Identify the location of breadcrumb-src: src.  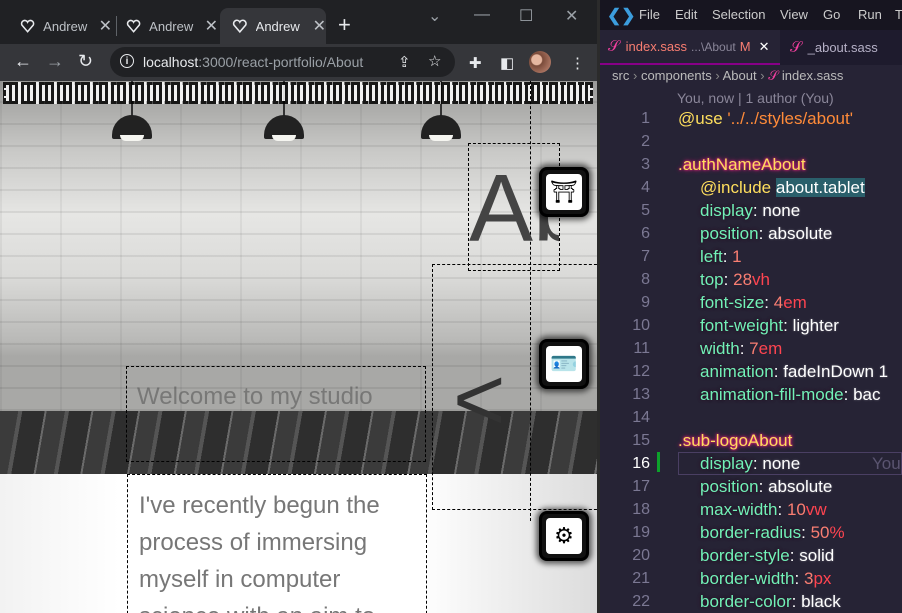
(620, 75).